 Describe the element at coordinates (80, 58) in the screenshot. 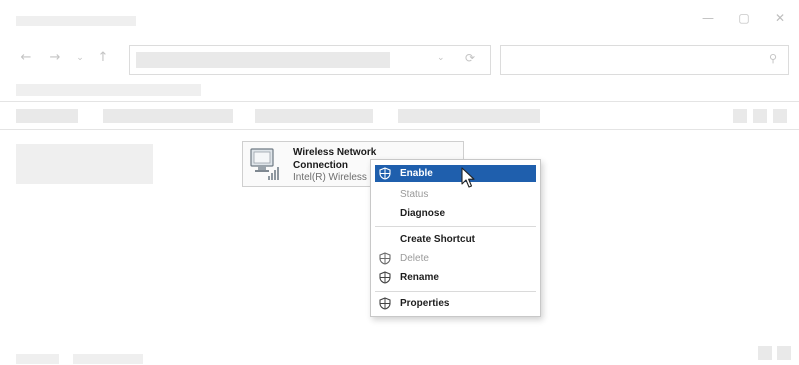

I see `recent-locations-chevron-icon: ⌄` at that location.